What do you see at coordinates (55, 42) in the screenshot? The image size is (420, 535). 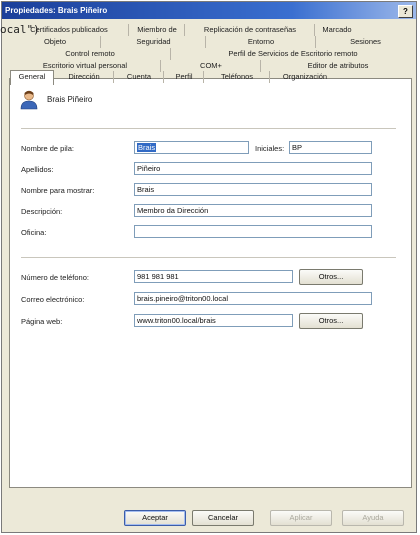 I see `tab-objeto: Objeto` at bounding box center [55, 42].